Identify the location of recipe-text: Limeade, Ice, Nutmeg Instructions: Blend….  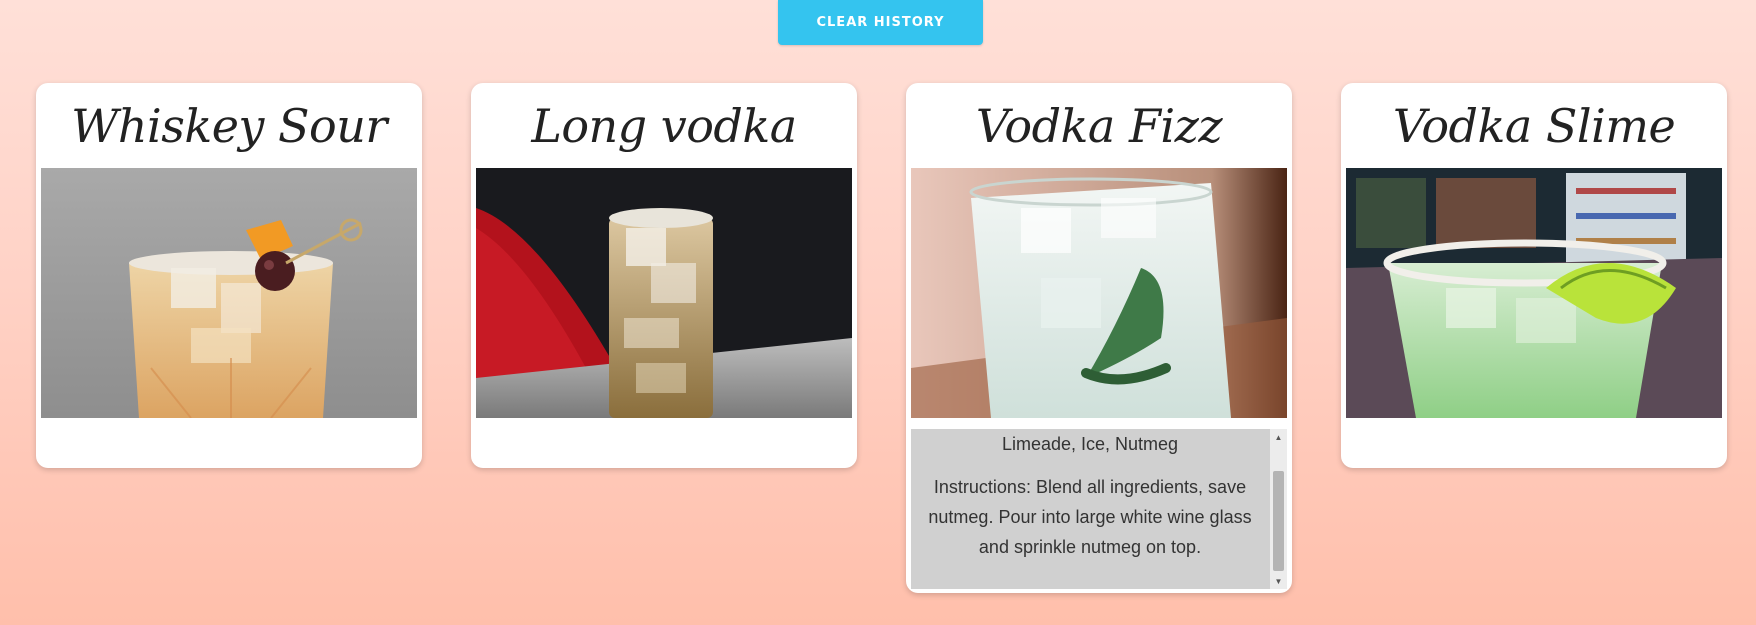
(1090, 495).